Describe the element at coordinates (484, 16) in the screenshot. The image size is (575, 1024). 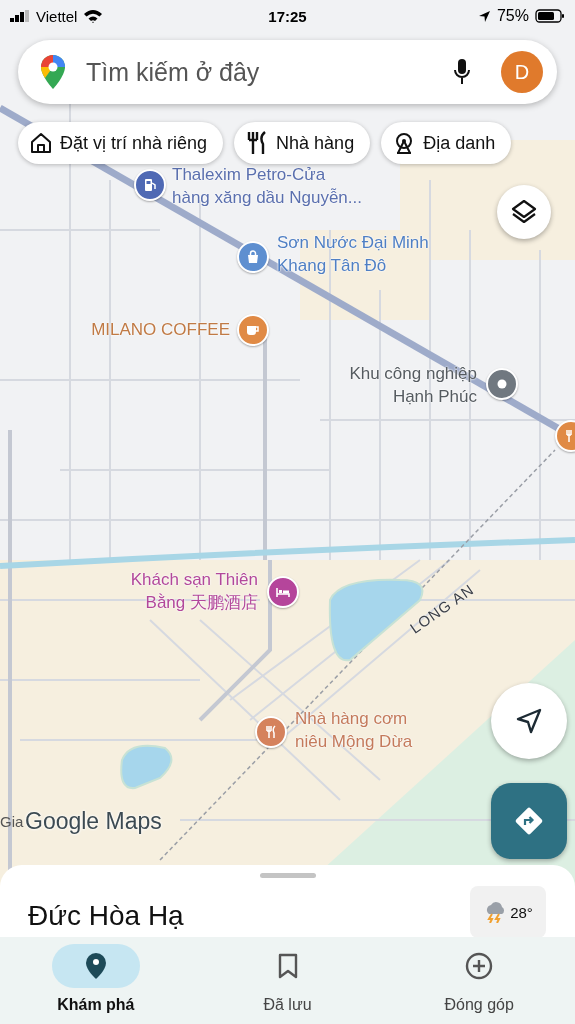
I see `location-arrow-icon` at that location.